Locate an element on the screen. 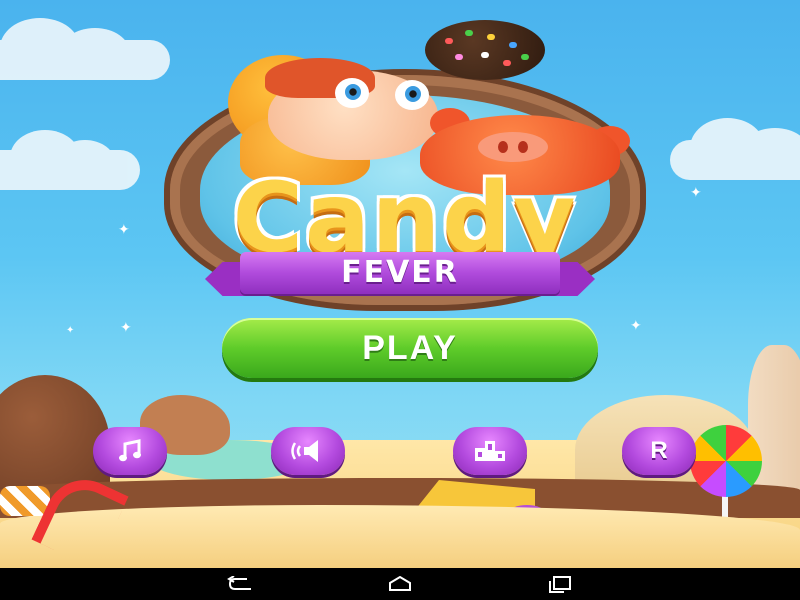 Image resolution: width=800 pixels, height=600 pixels. home-icon is located at coordinates (400, 583).